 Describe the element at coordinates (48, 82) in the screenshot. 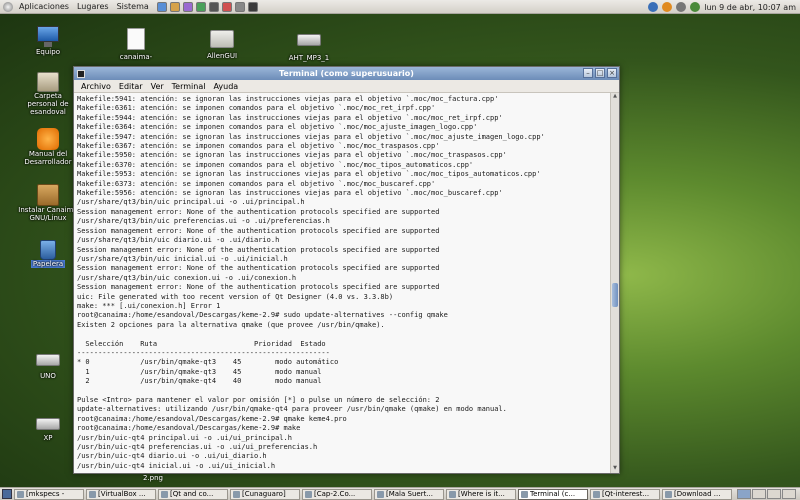

I see `home-folder-icon` at that location.